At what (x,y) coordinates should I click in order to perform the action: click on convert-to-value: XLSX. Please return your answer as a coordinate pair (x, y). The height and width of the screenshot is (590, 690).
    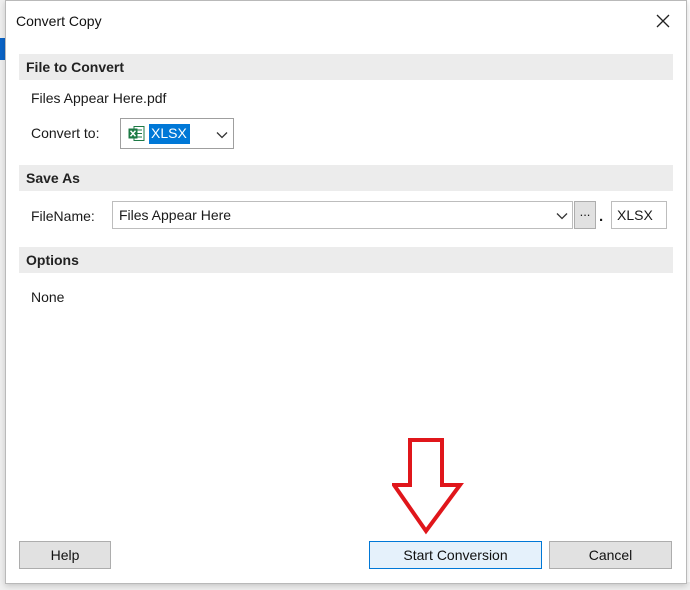
    Looking at the image, I should click on (169, 134).